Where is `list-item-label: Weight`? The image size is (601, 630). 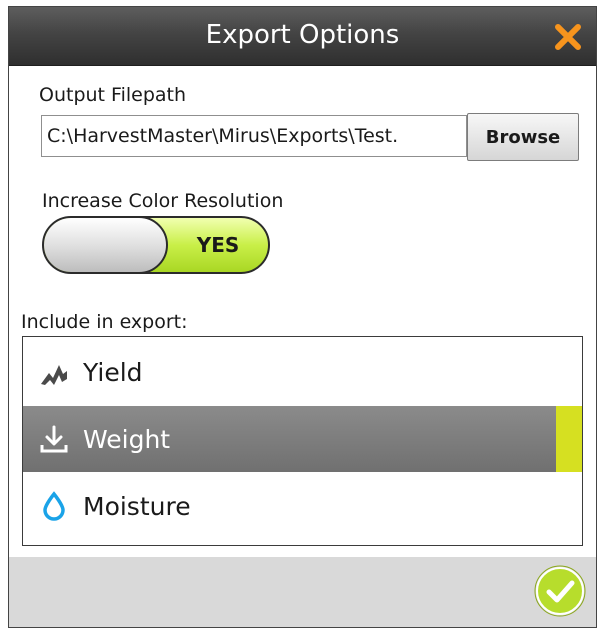
list-item-label: Weight is located at coordinates (127, 439).